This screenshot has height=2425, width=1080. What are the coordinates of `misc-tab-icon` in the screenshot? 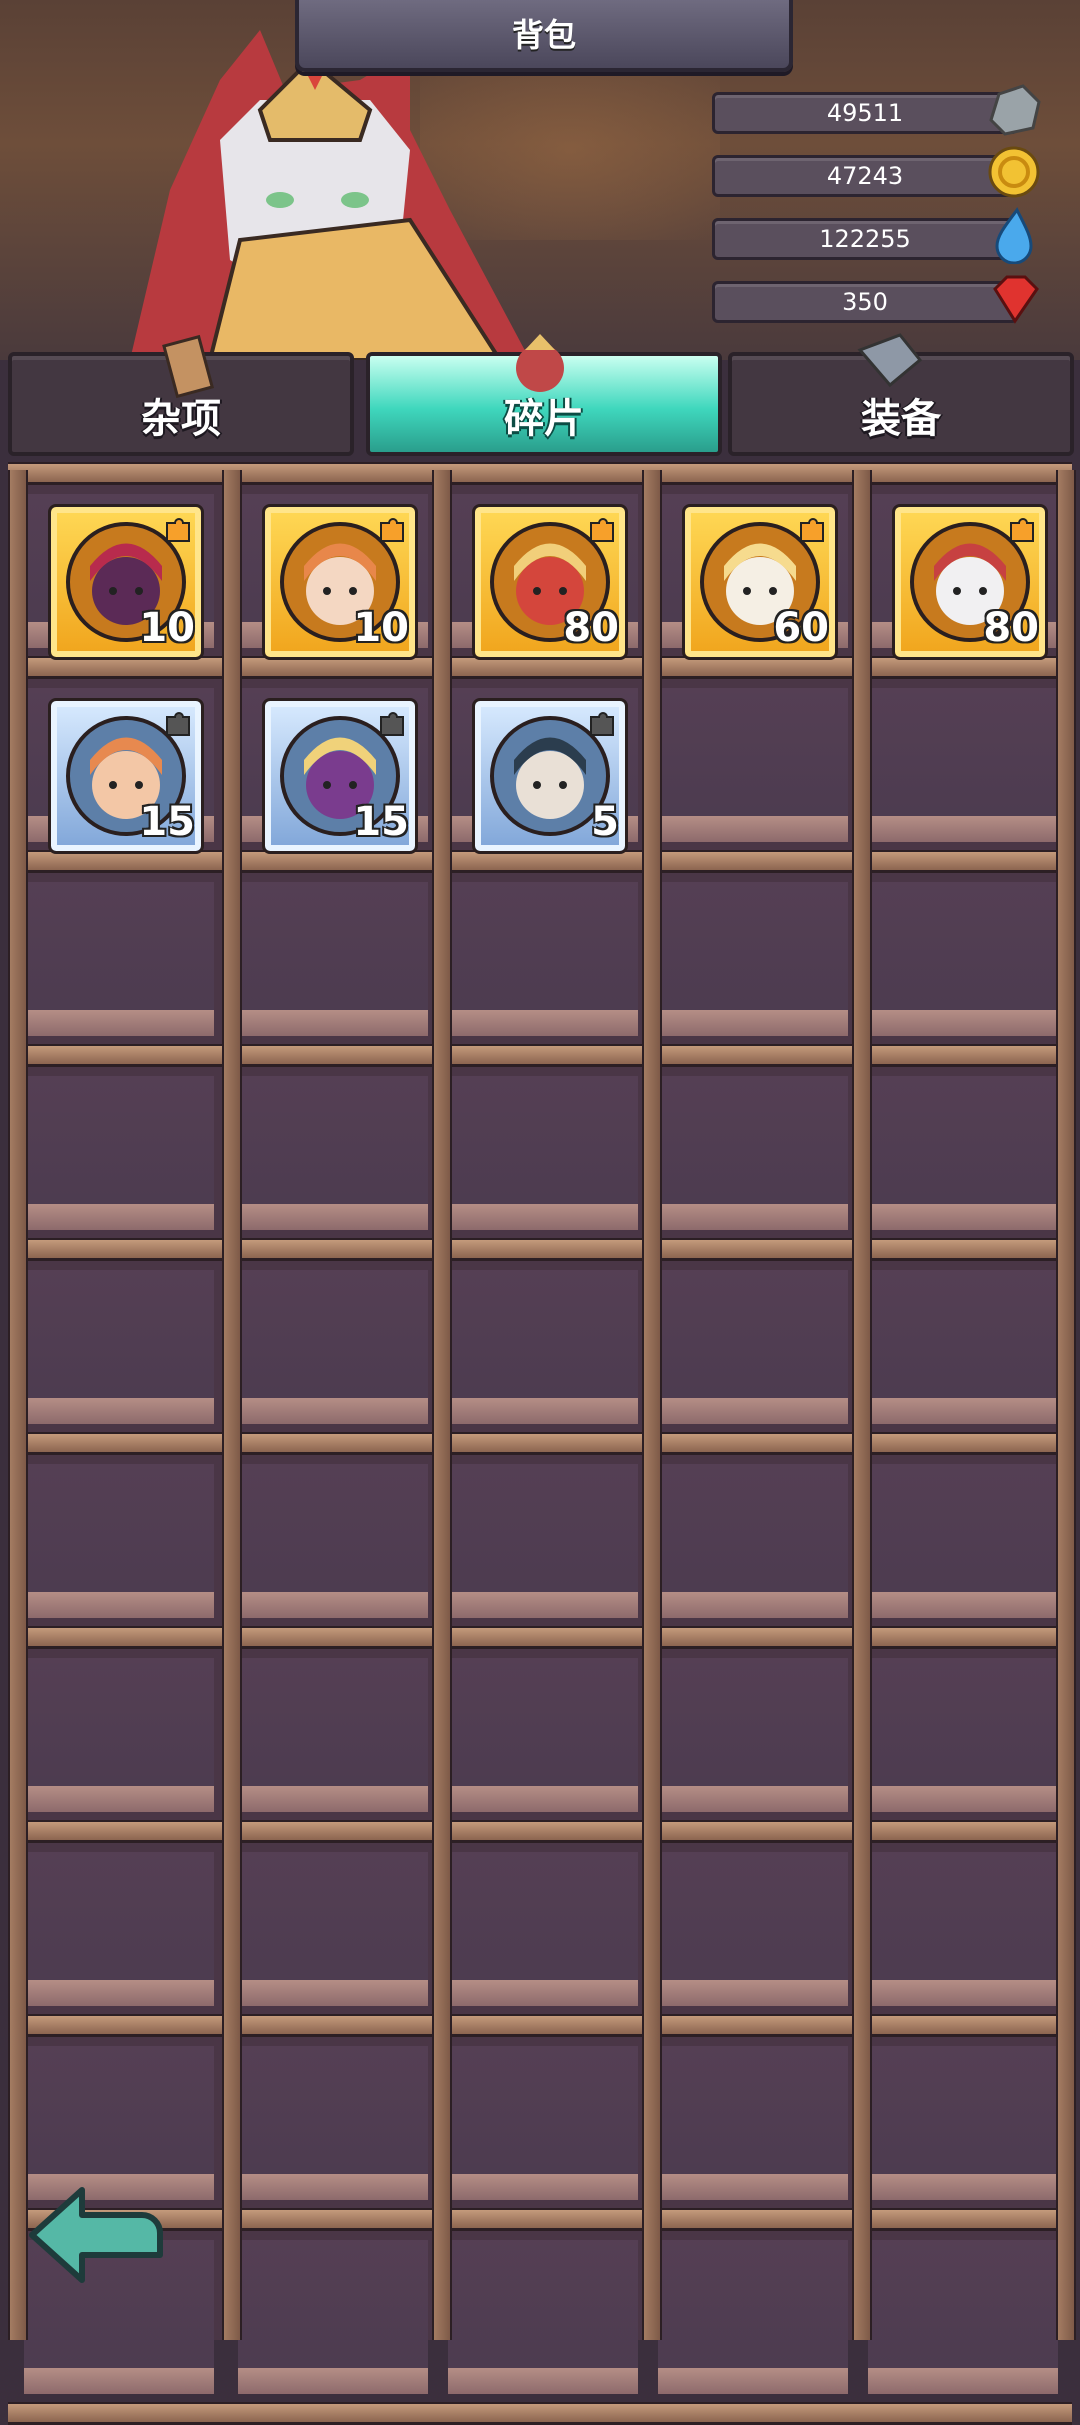 It's located at (188, 366).